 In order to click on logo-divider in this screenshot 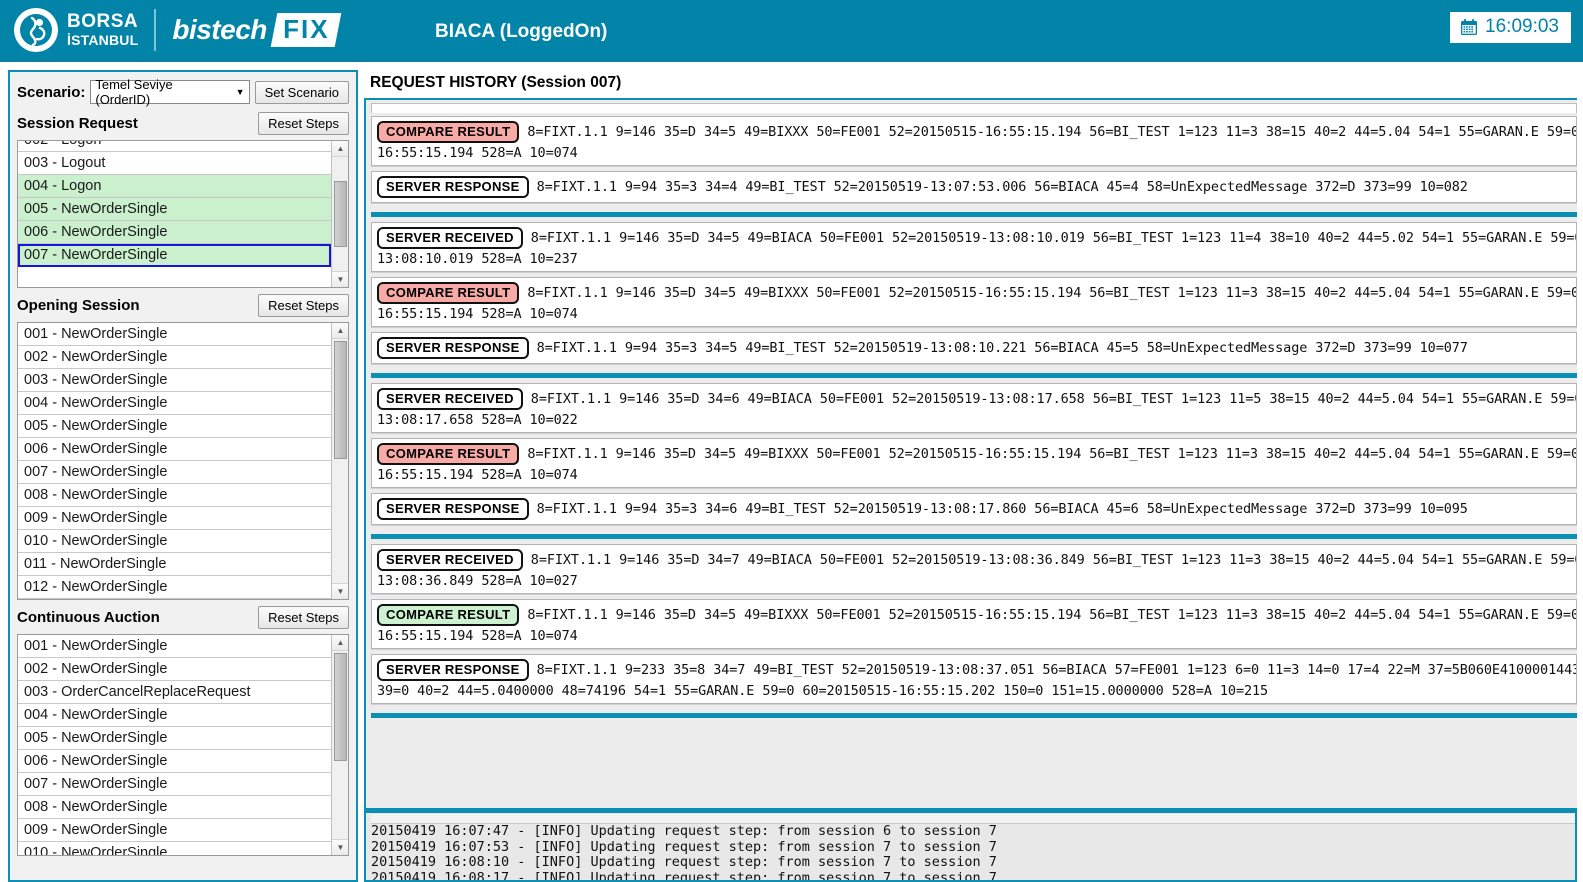, I will do `click(155, 29)`.